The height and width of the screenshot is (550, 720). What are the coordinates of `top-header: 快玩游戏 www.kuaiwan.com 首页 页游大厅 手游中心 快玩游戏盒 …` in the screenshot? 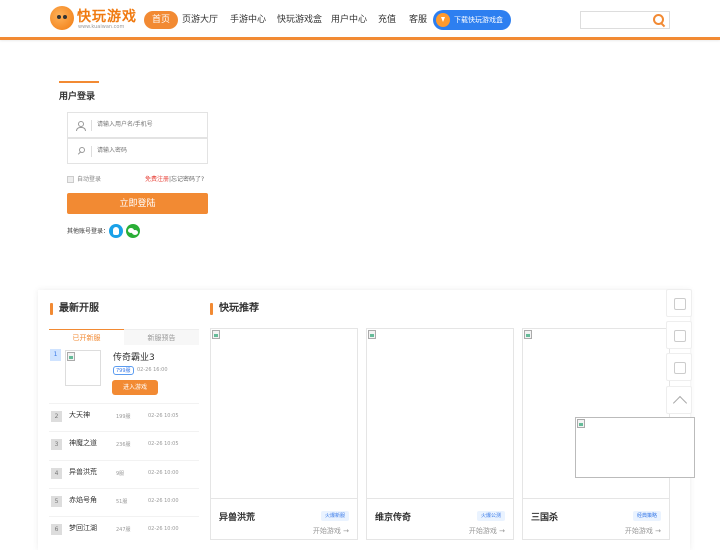 It's located at (360, 20).